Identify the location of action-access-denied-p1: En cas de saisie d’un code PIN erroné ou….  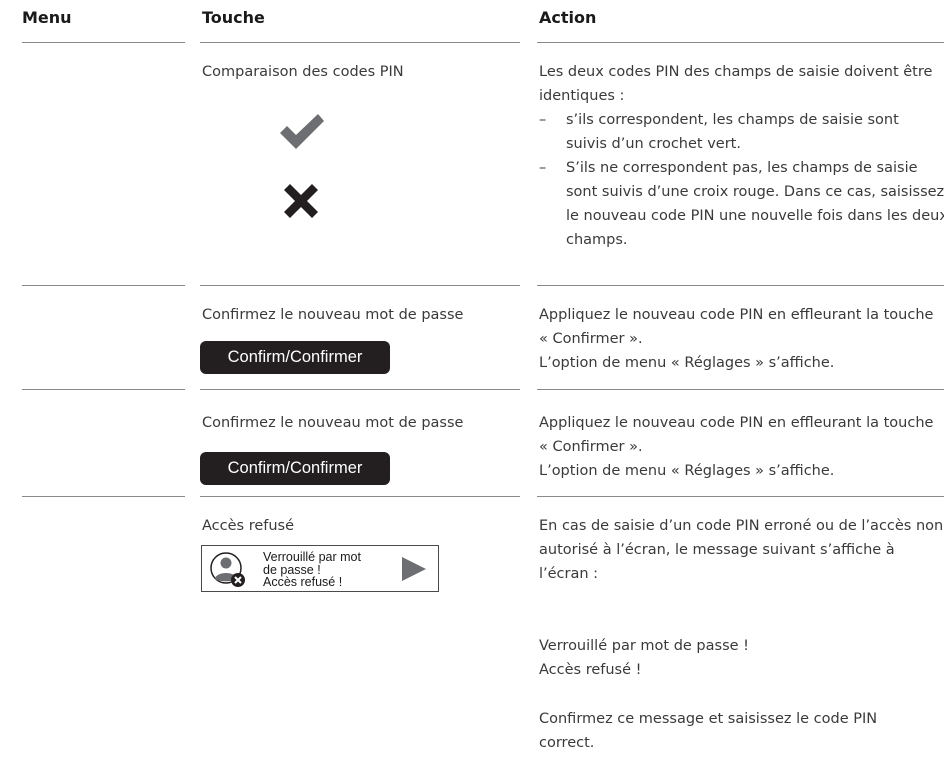
(741, 550).